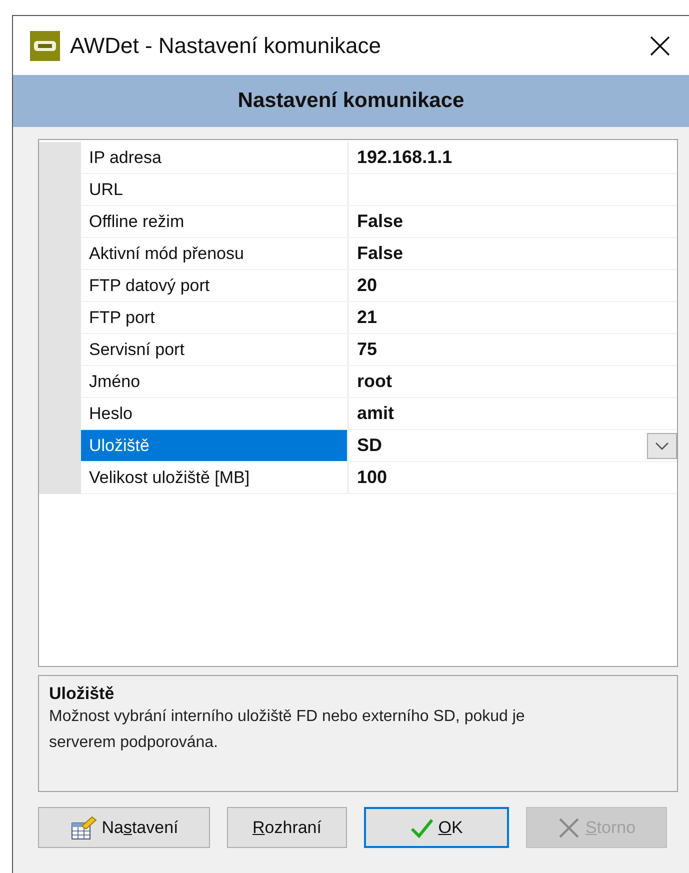 This screenshot has width=689, height=873. What do you see at coordinates (215, 158) in the screenshot?
I see `property-name: IP adresa` at bounding box center [215, 158].